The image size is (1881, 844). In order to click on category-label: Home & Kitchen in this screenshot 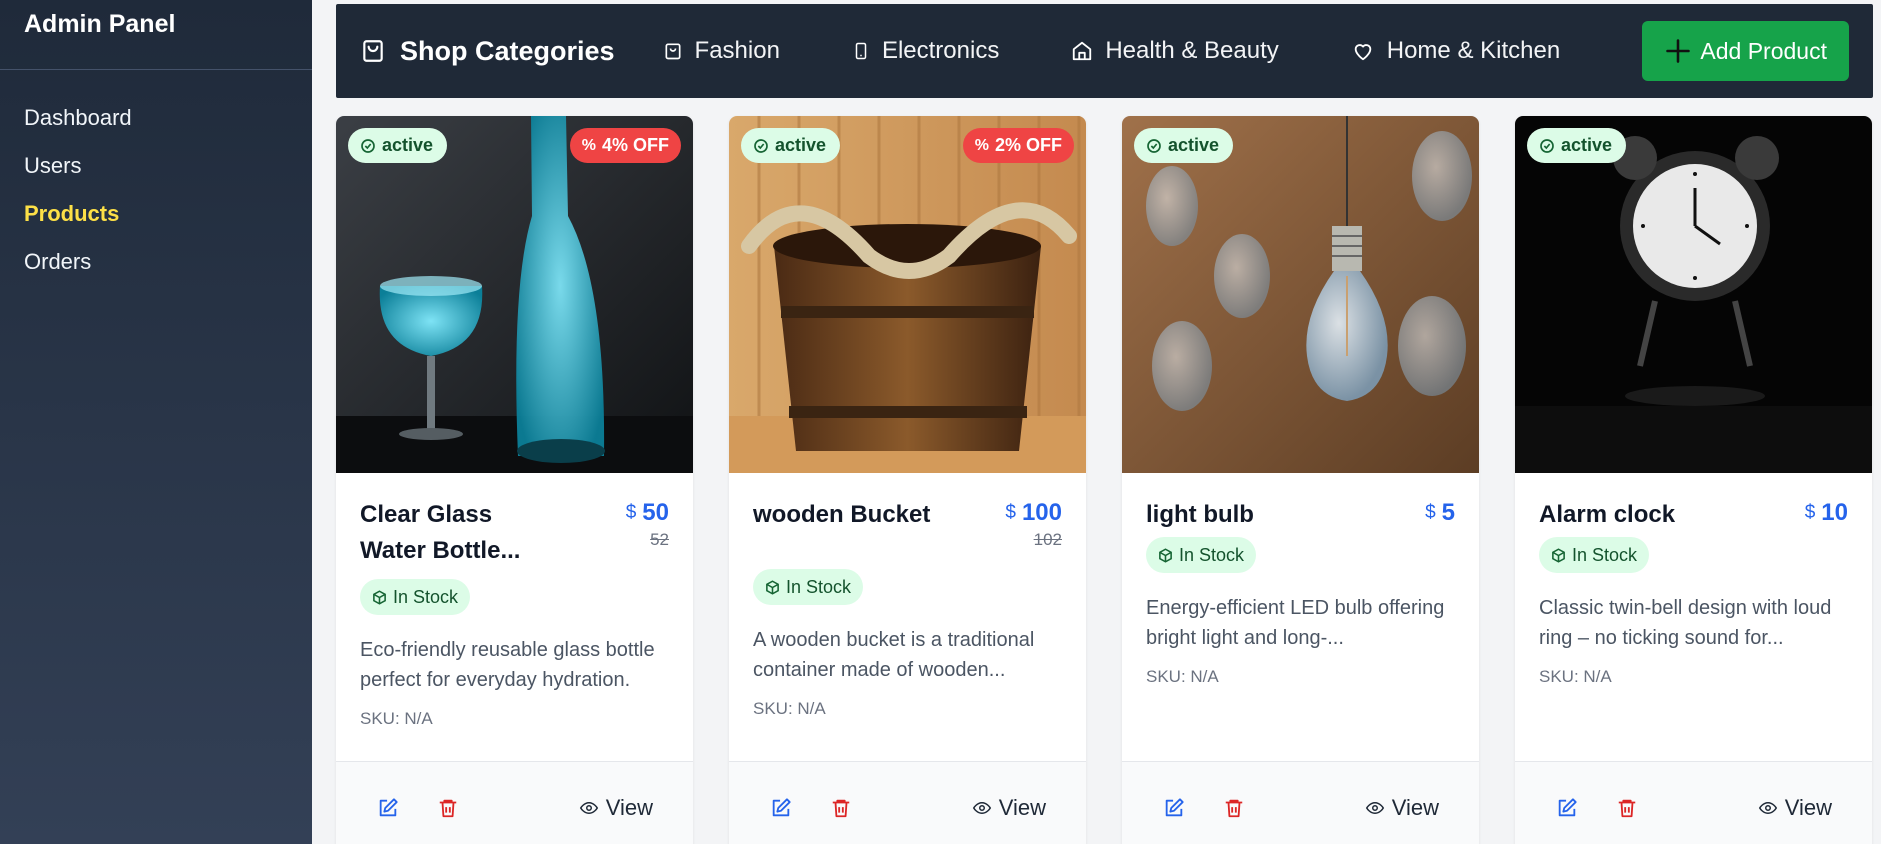, I will do `click(1473, 50)`.